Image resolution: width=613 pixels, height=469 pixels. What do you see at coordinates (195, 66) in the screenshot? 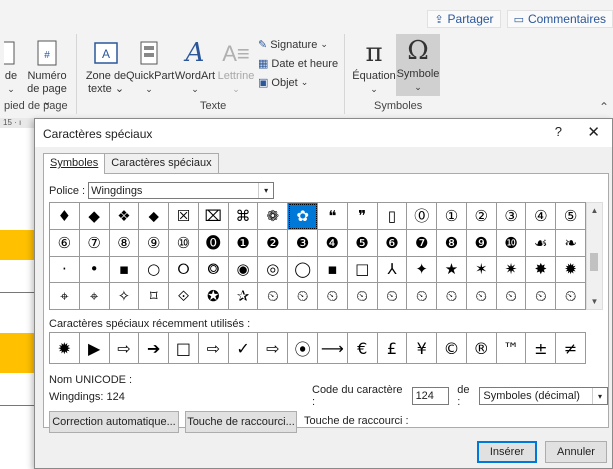
I see `wordart-button: A WordArt ⌄` at bounding box center [195, 66].